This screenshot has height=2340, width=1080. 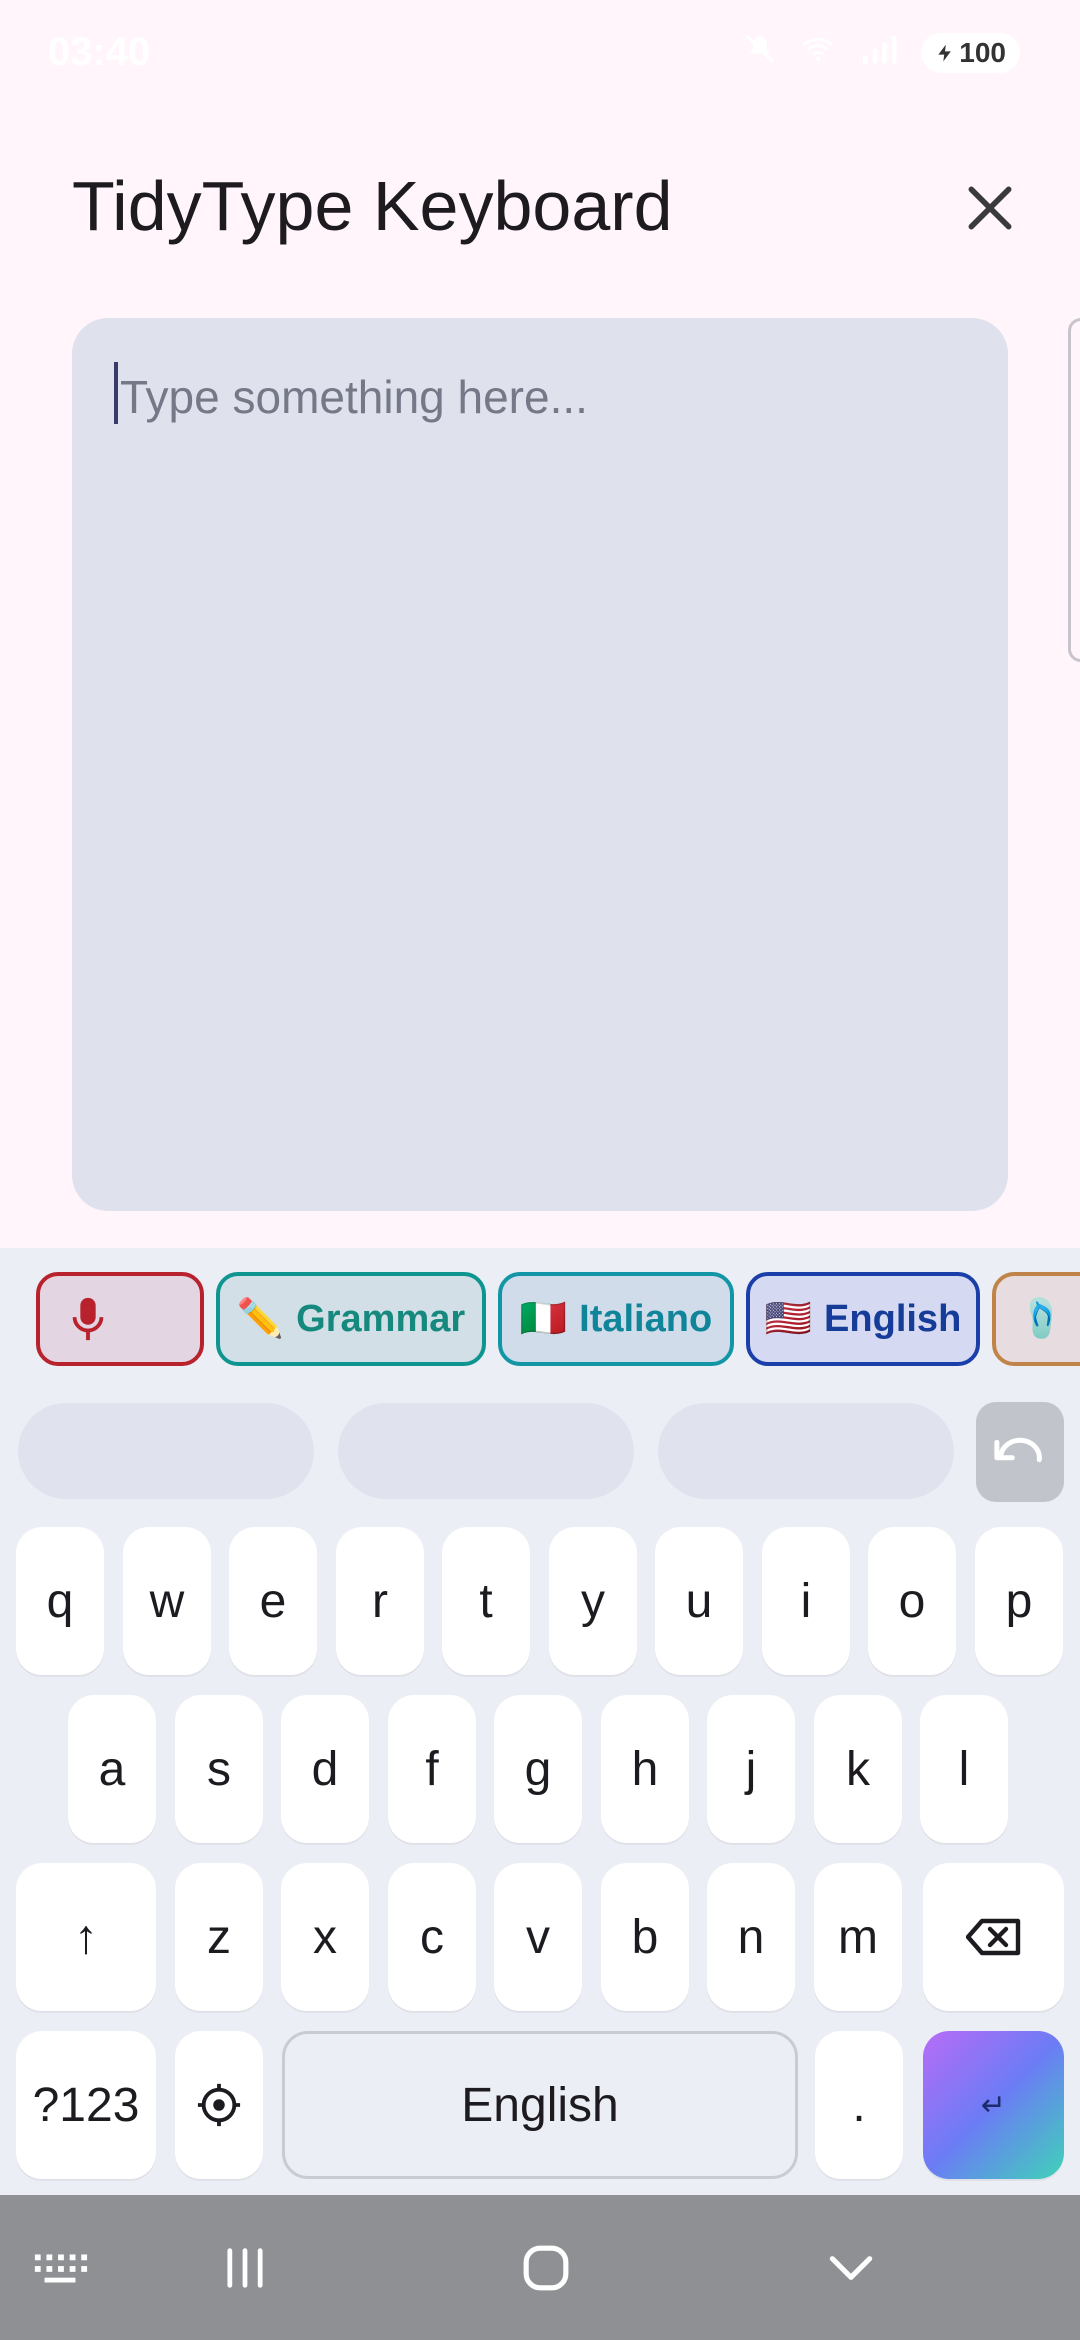 I want to click on home-button, so click(x=546, y=2267).